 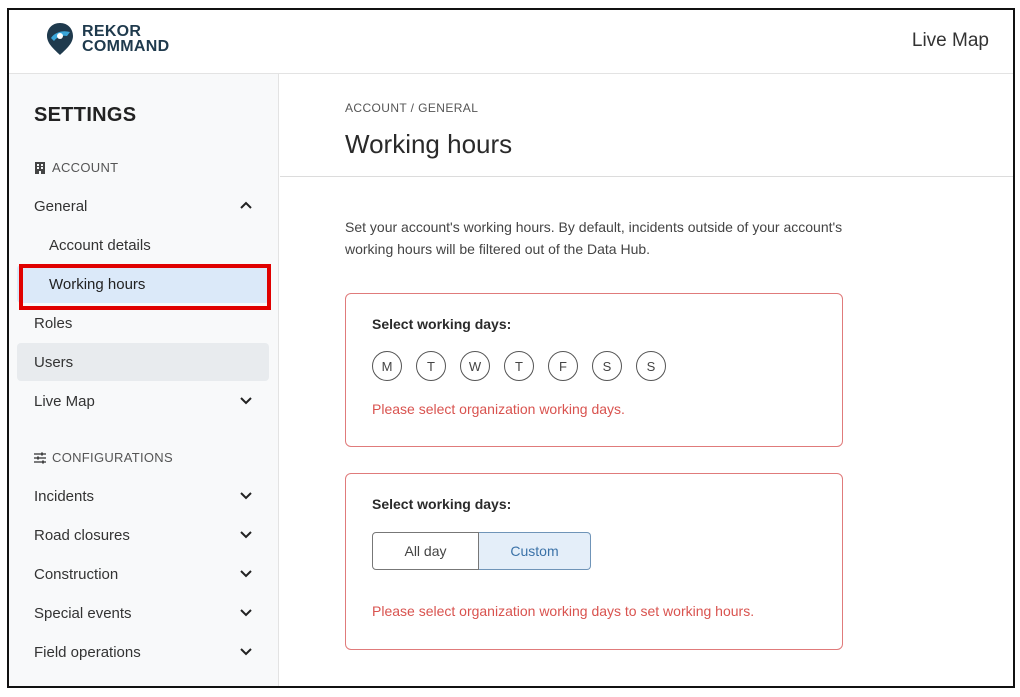 I want to click on sidebar-item-label: Field operations, so click(x=87, y=652).